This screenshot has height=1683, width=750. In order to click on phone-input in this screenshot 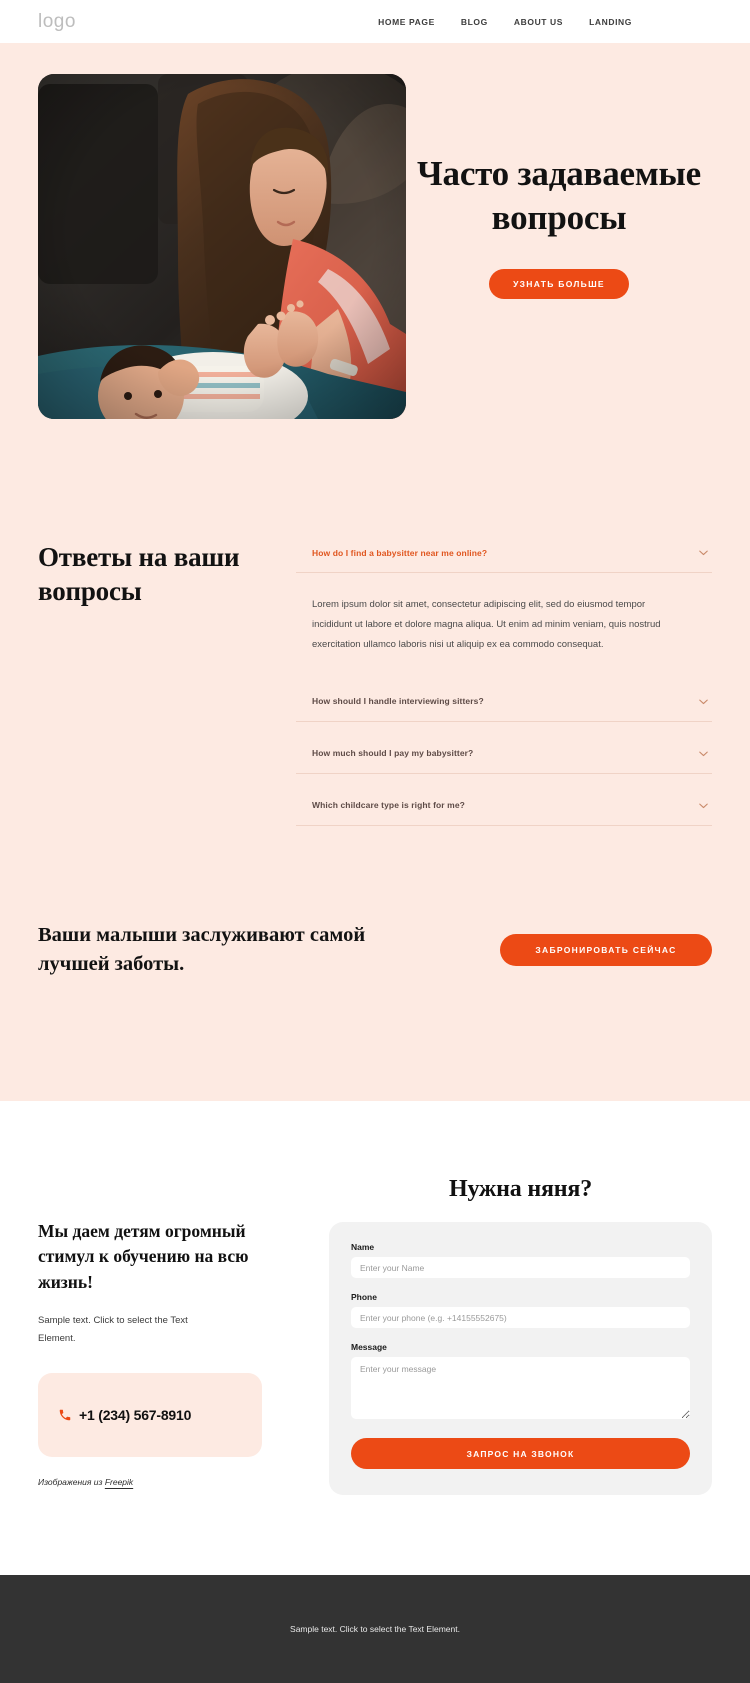, I will do `click(520, 1318)`.